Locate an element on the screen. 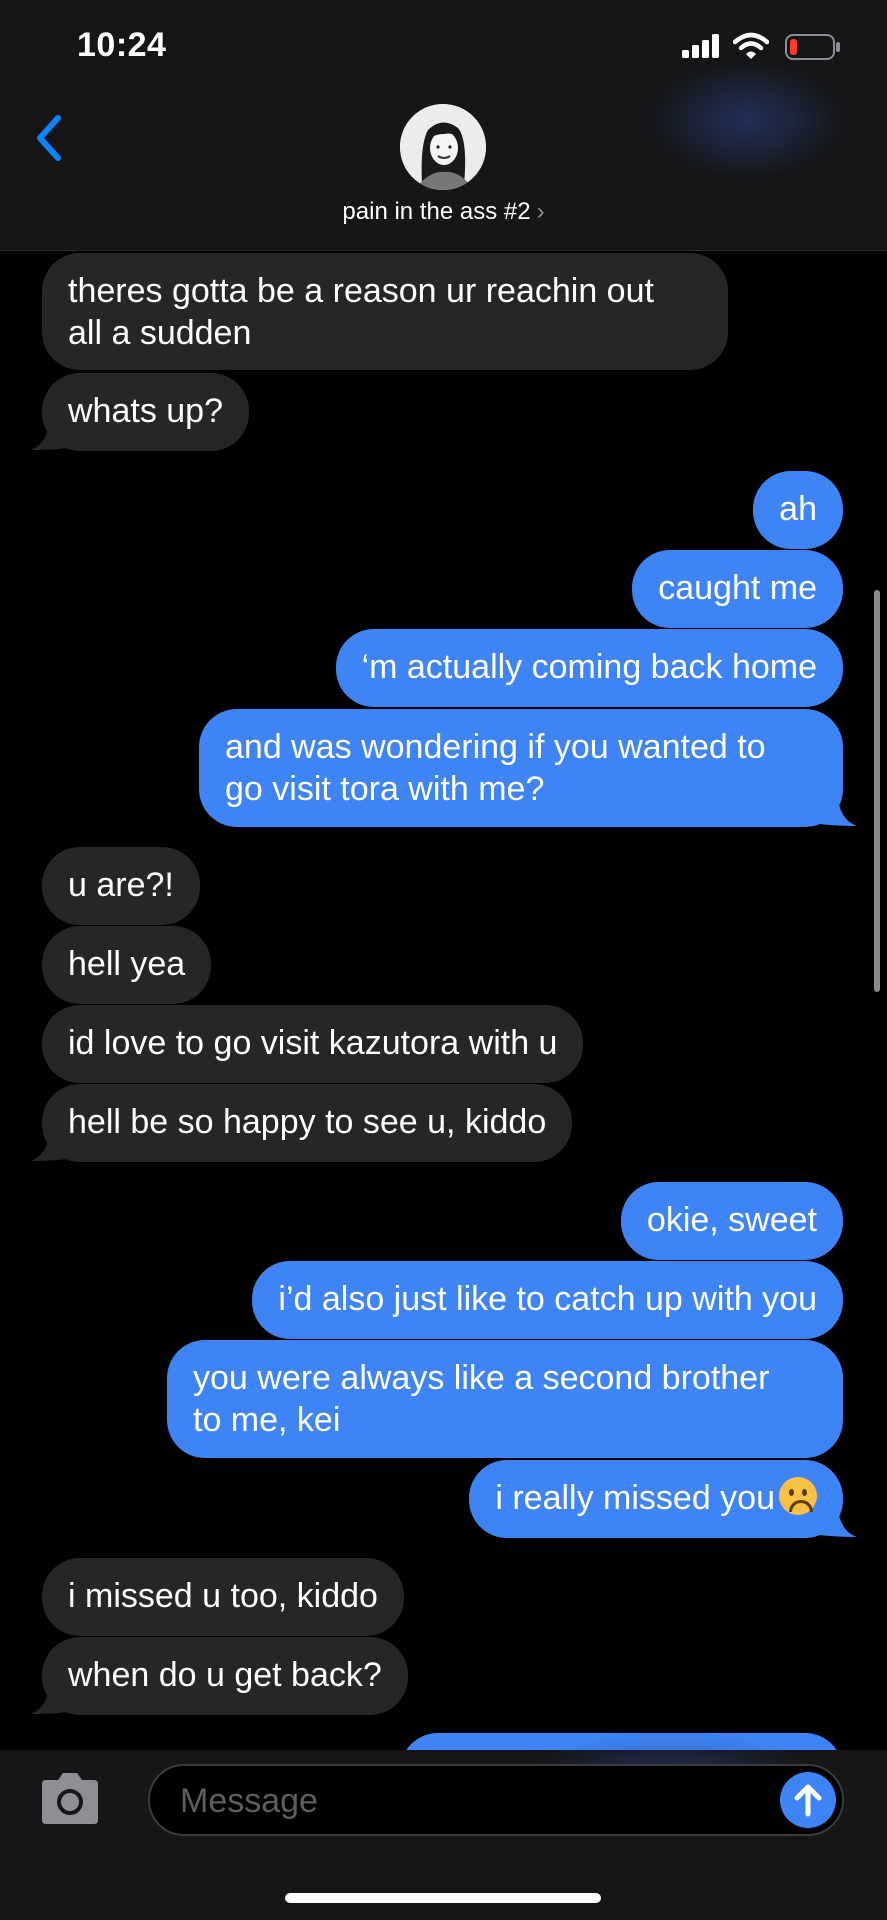 The height and width of the screenshot is (1920, 887). contact-name: pain in the ass #2 › is located at coordinates (443, 212).